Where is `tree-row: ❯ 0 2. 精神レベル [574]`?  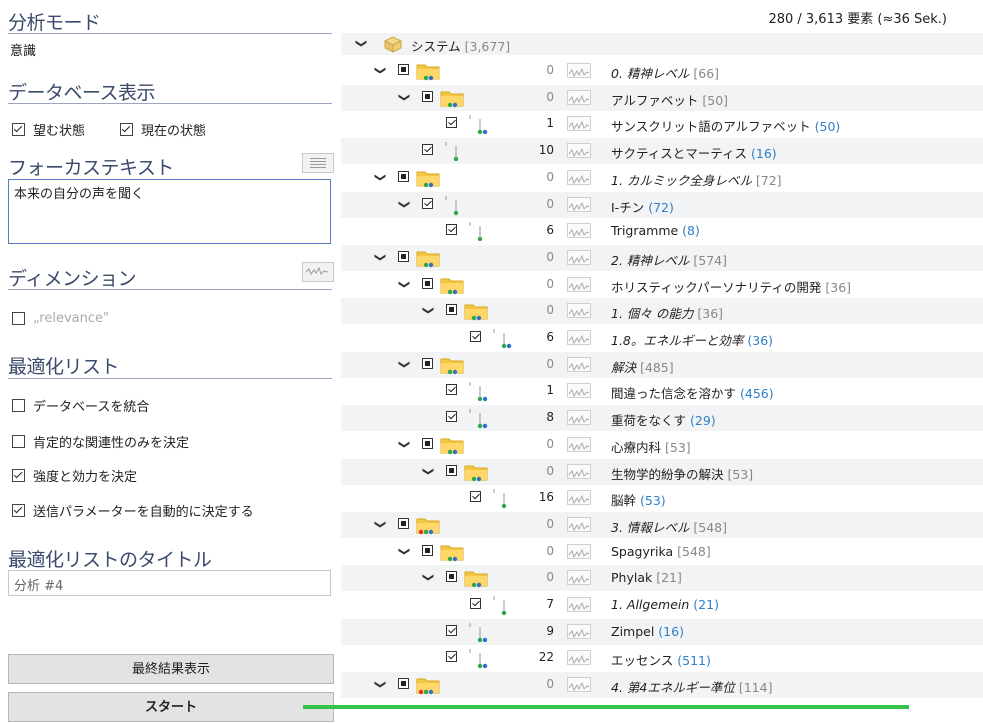
tree-row: ❯ 0 2. 精神レベル [574] is located at coordinates (662, 257).